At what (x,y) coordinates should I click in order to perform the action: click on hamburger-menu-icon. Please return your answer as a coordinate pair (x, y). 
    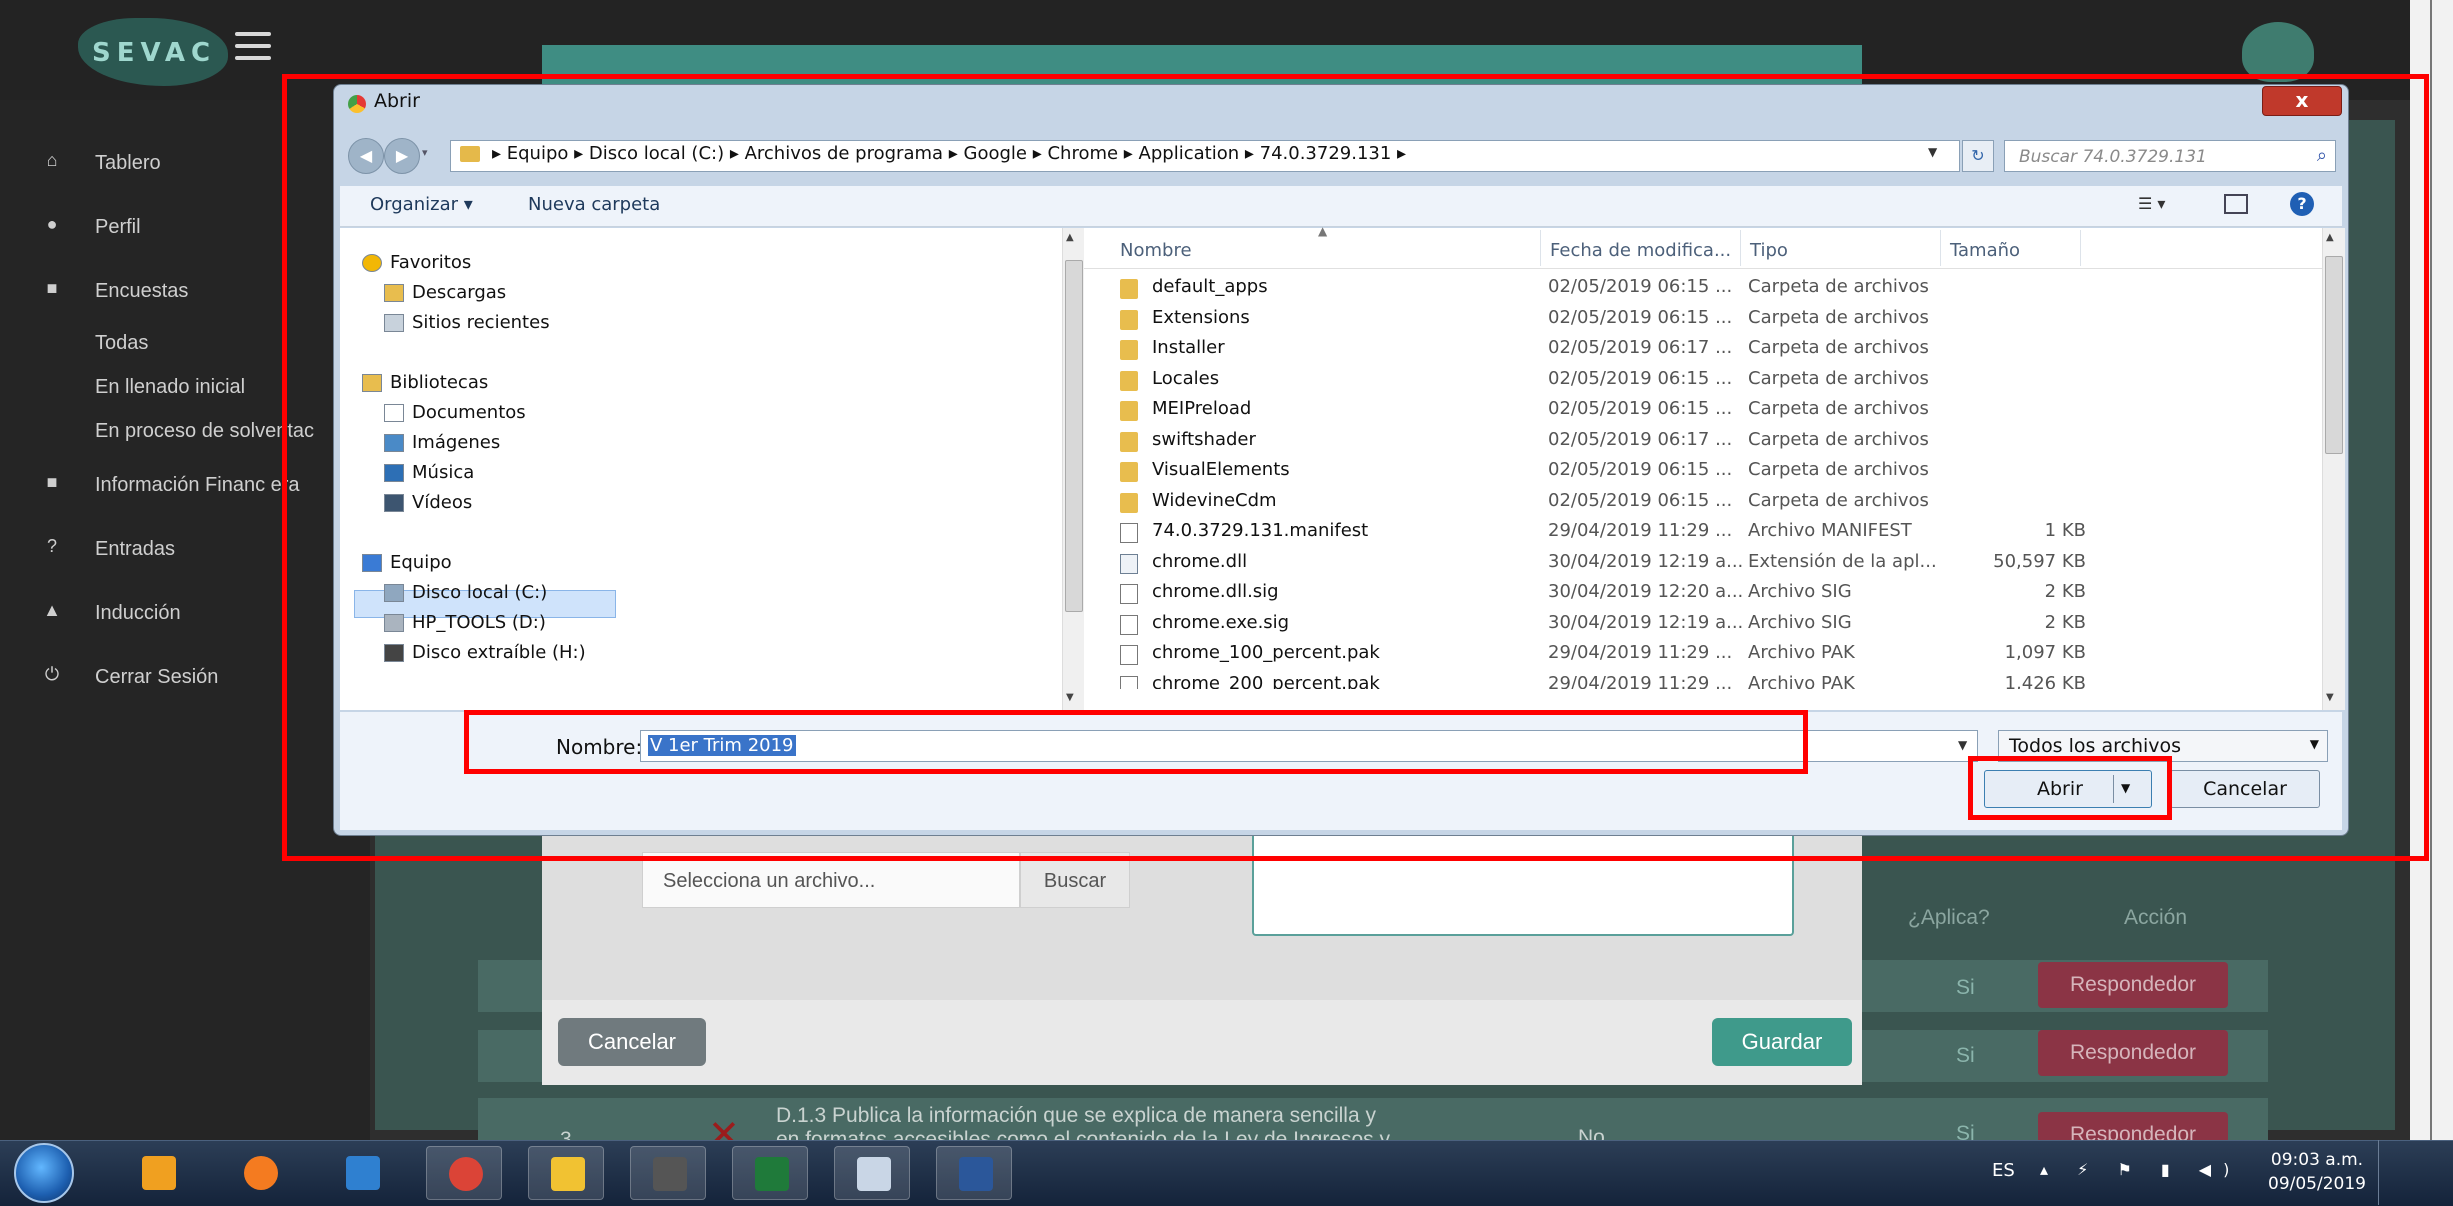
    Looking at the image, I should click on (253, 46).